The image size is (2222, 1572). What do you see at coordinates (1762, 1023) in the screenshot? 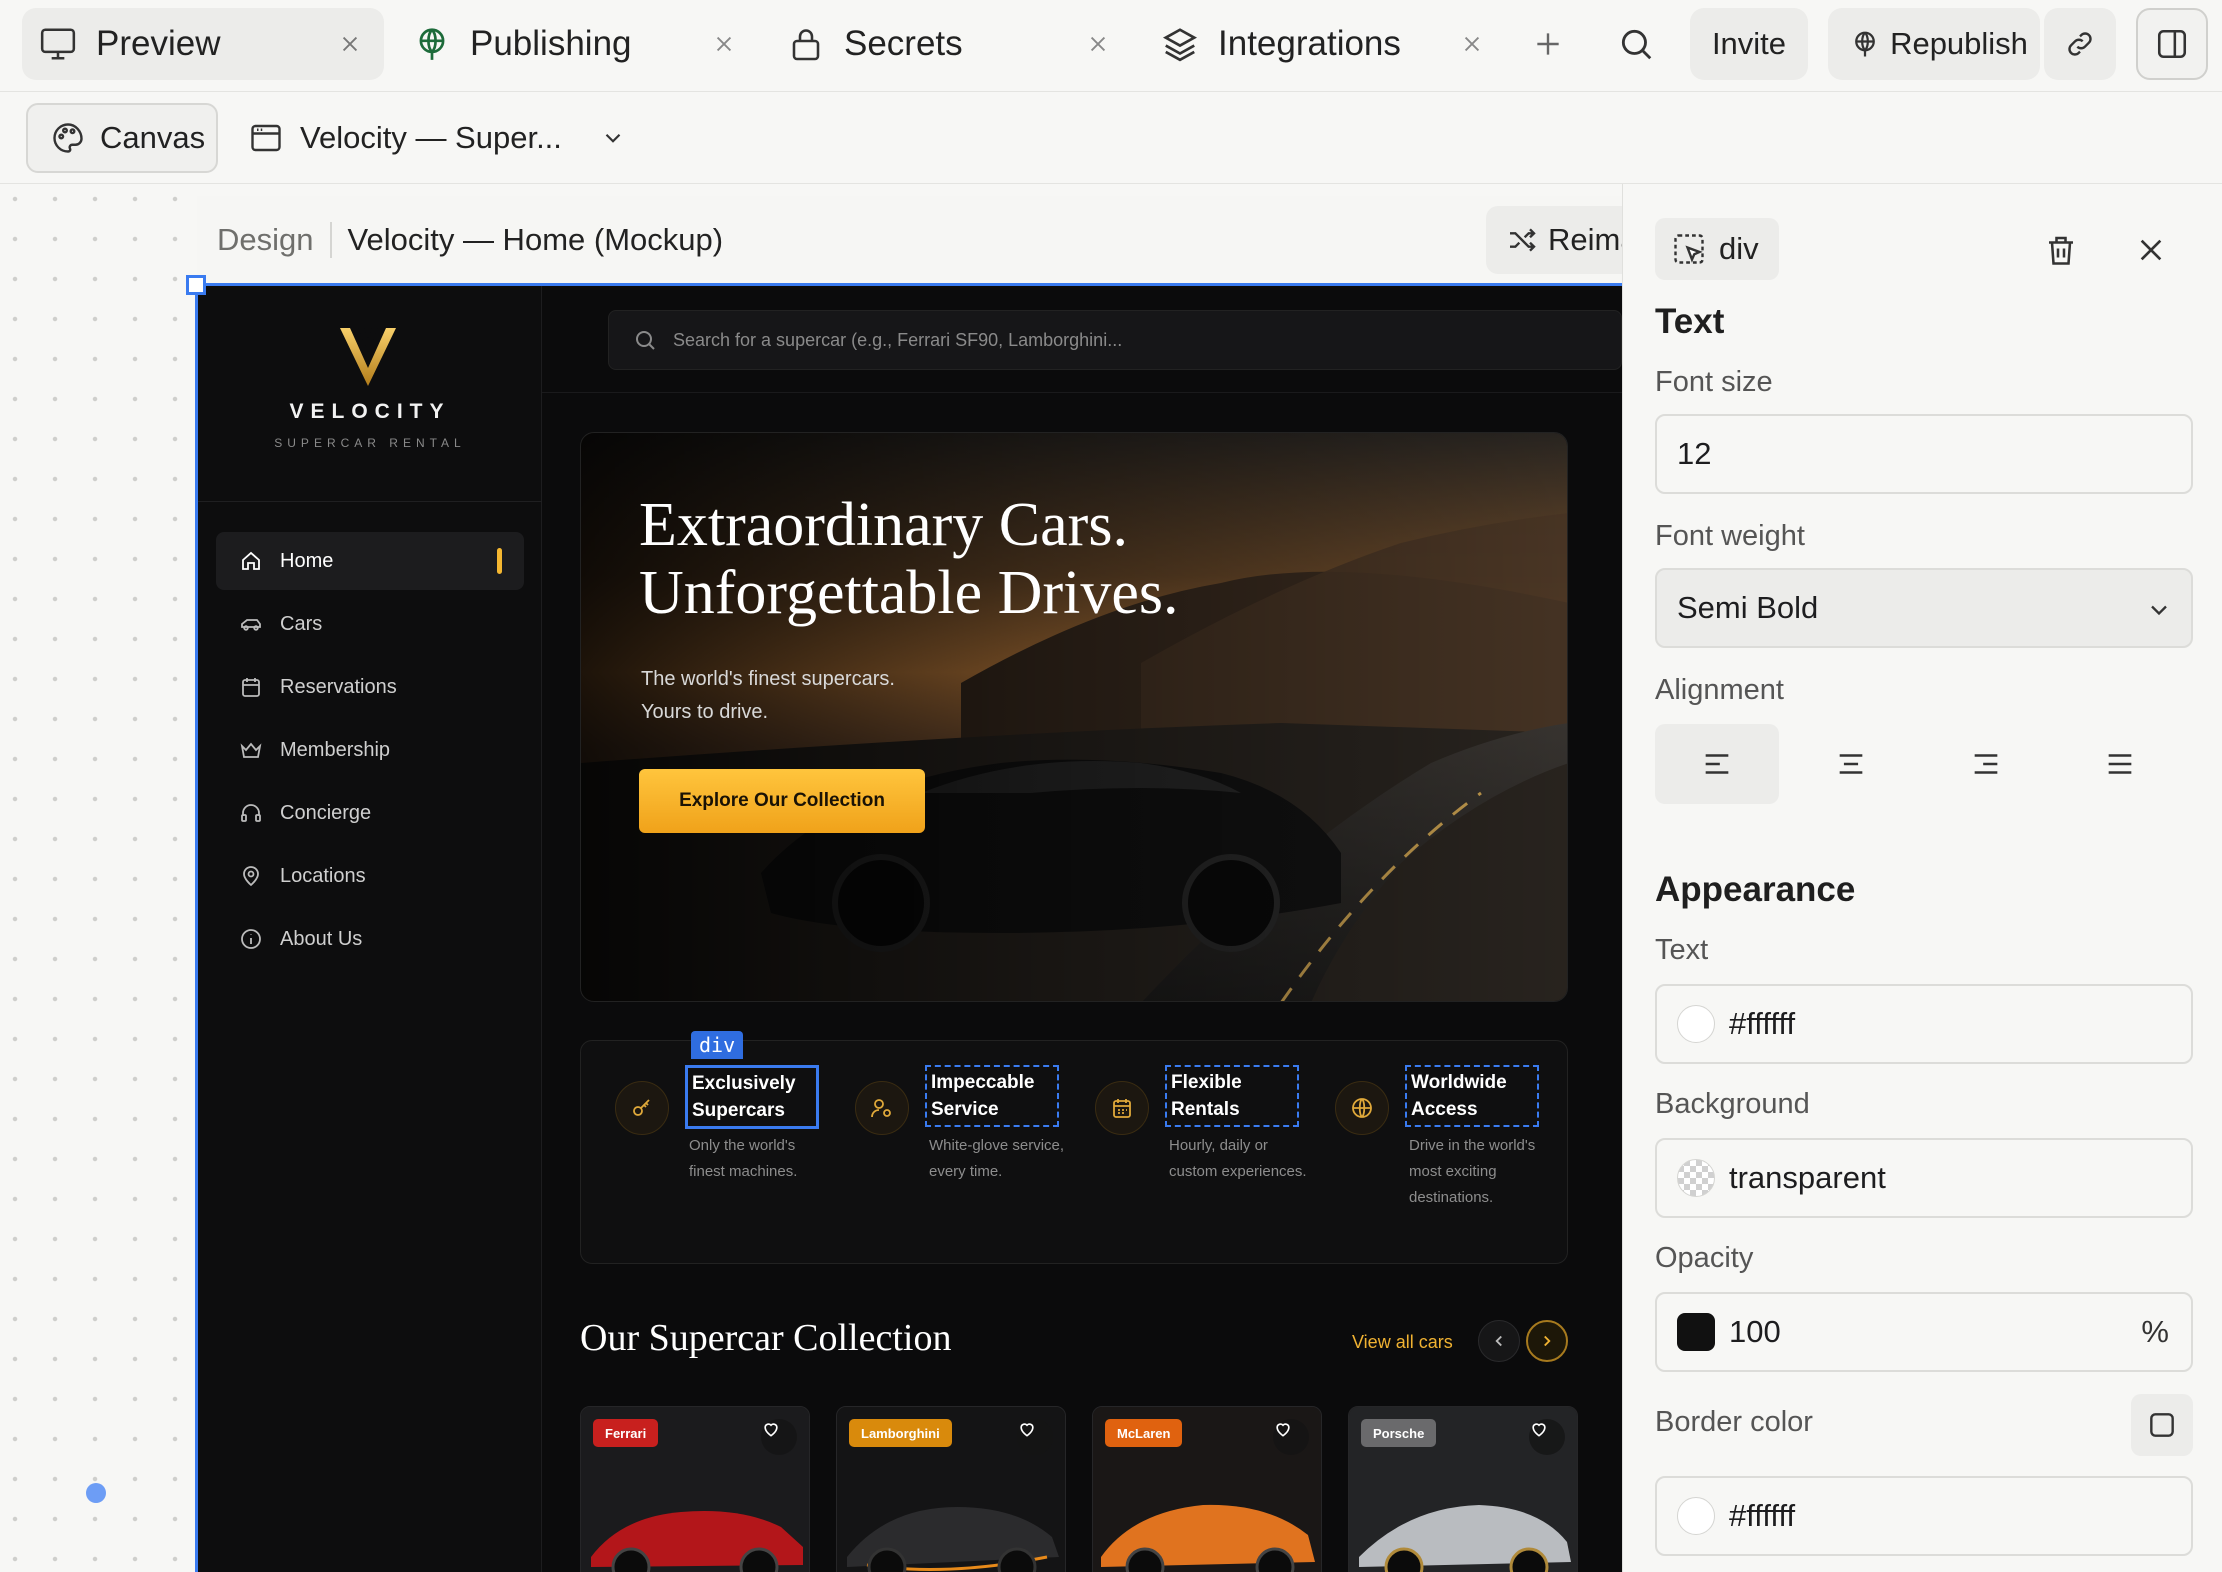
I see `text-color-value: #ffffff` at bounding box center [1762, 1023].